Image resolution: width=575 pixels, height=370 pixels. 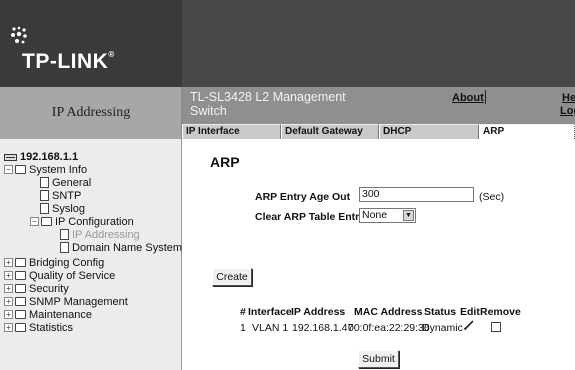 What do you see at coordinates (49, 156) in the screenshot?
I see `tree-root-label: 192.168.1.1` at bounding box center [49, 156].